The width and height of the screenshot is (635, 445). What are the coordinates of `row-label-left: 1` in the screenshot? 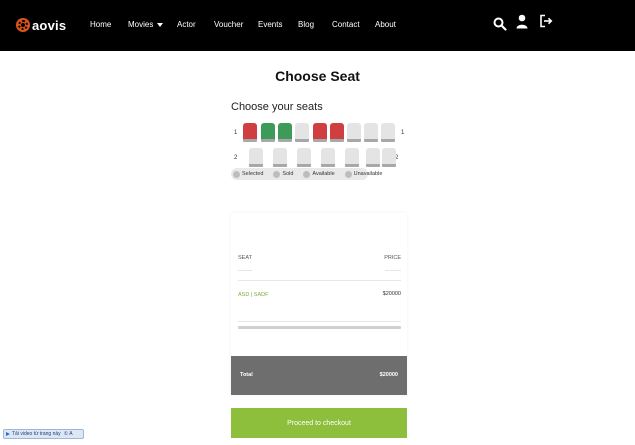 It's located at (236, 133).